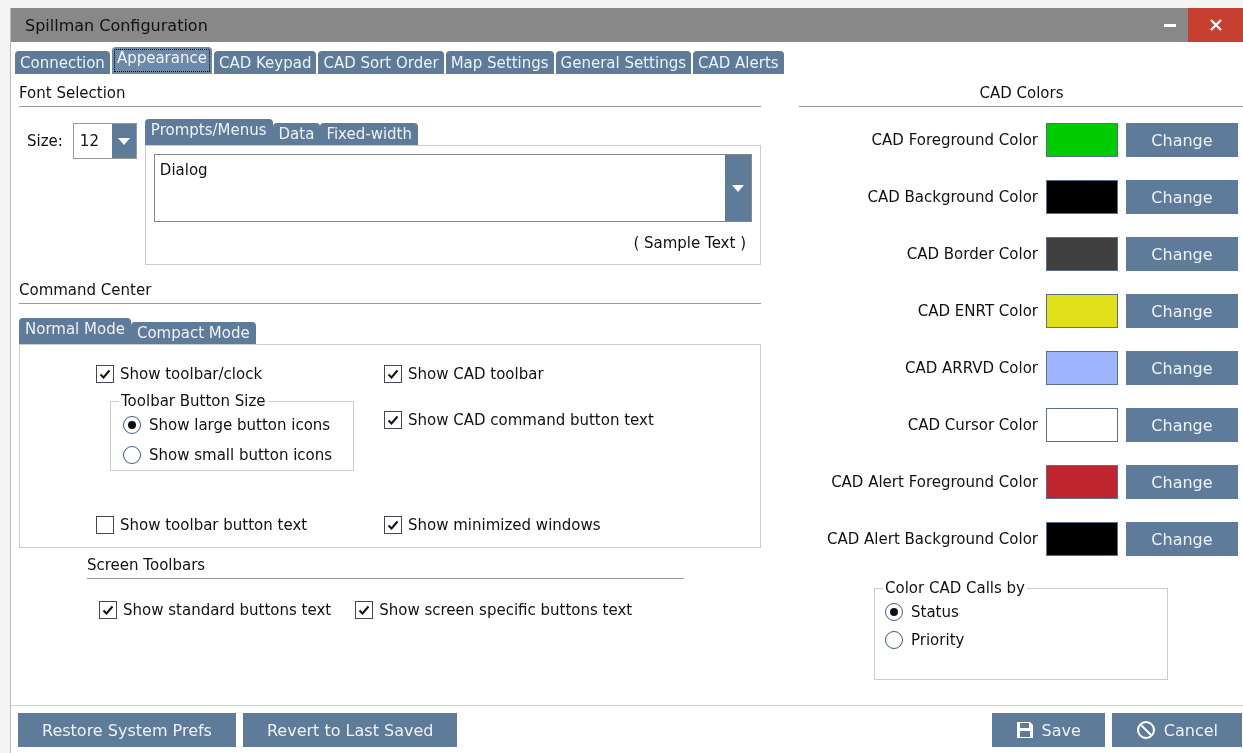  What do you see at coordinates (45, 141) in the screenshot?
I see `size-label: Size:` at bounding box center [45, 141].